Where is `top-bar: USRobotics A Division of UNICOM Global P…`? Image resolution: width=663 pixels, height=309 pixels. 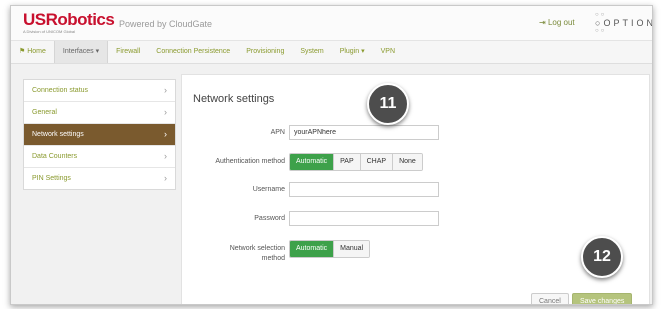
top-bar: USRobotics A Division of UNICOM Global P… is located at coordinates (331, 23).